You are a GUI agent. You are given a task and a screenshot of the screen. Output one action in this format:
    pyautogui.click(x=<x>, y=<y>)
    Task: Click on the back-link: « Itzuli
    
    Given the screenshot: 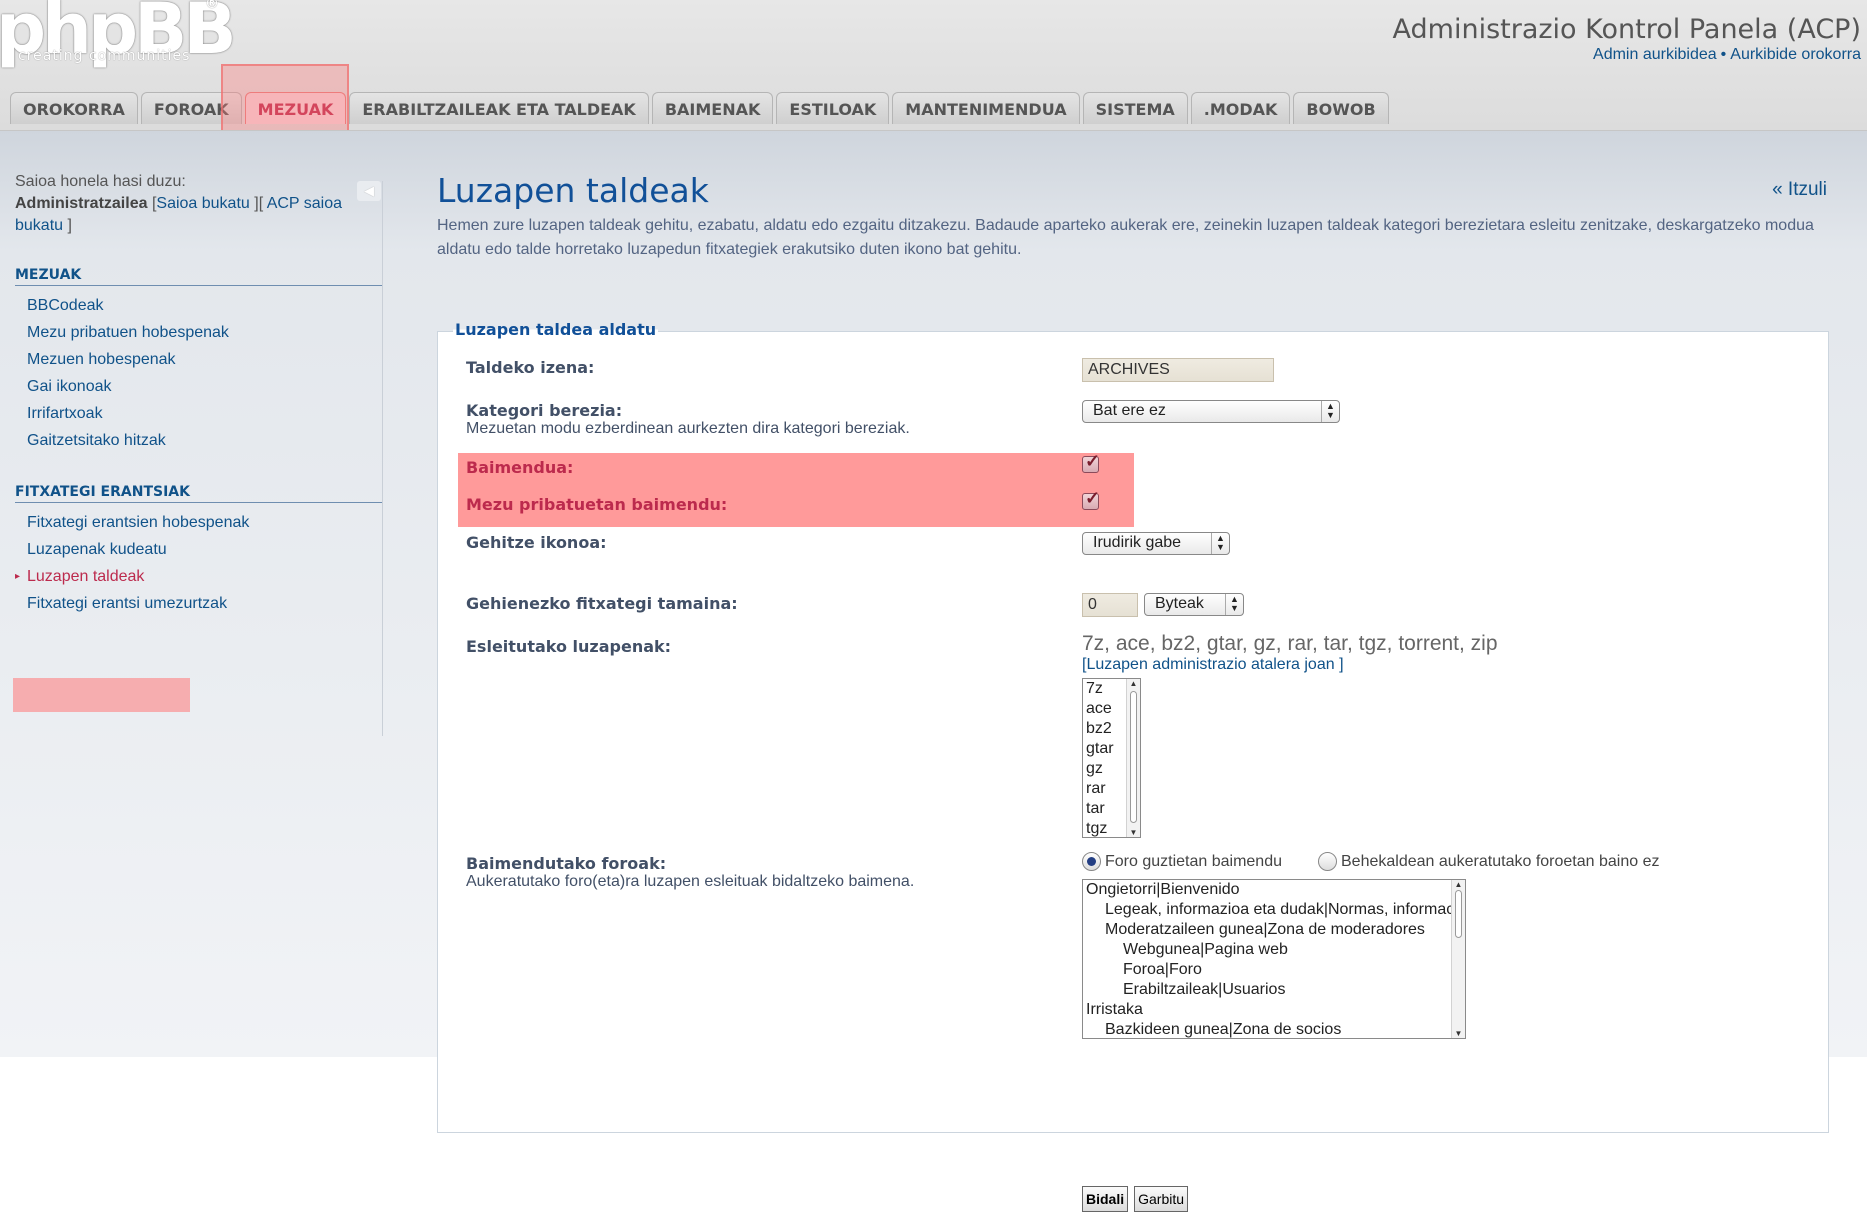 What is the action you would take?
    pyautogui.click(x=1799, y=190)
    